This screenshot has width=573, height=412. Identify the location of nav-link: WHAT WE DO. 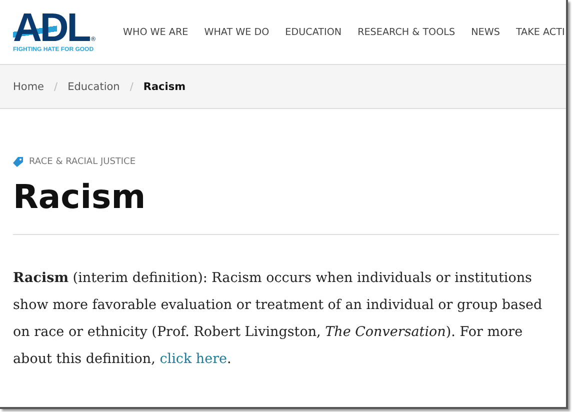
(237, 32).